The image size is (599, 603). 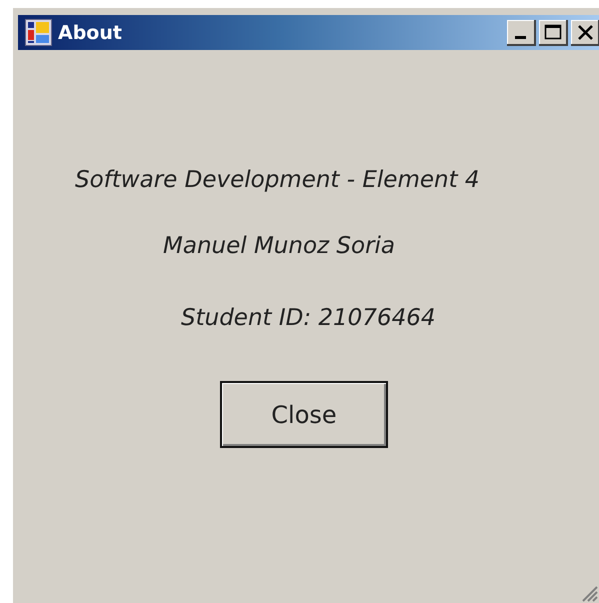 I want to click on close-button: Close, so click(x=304, y=414).